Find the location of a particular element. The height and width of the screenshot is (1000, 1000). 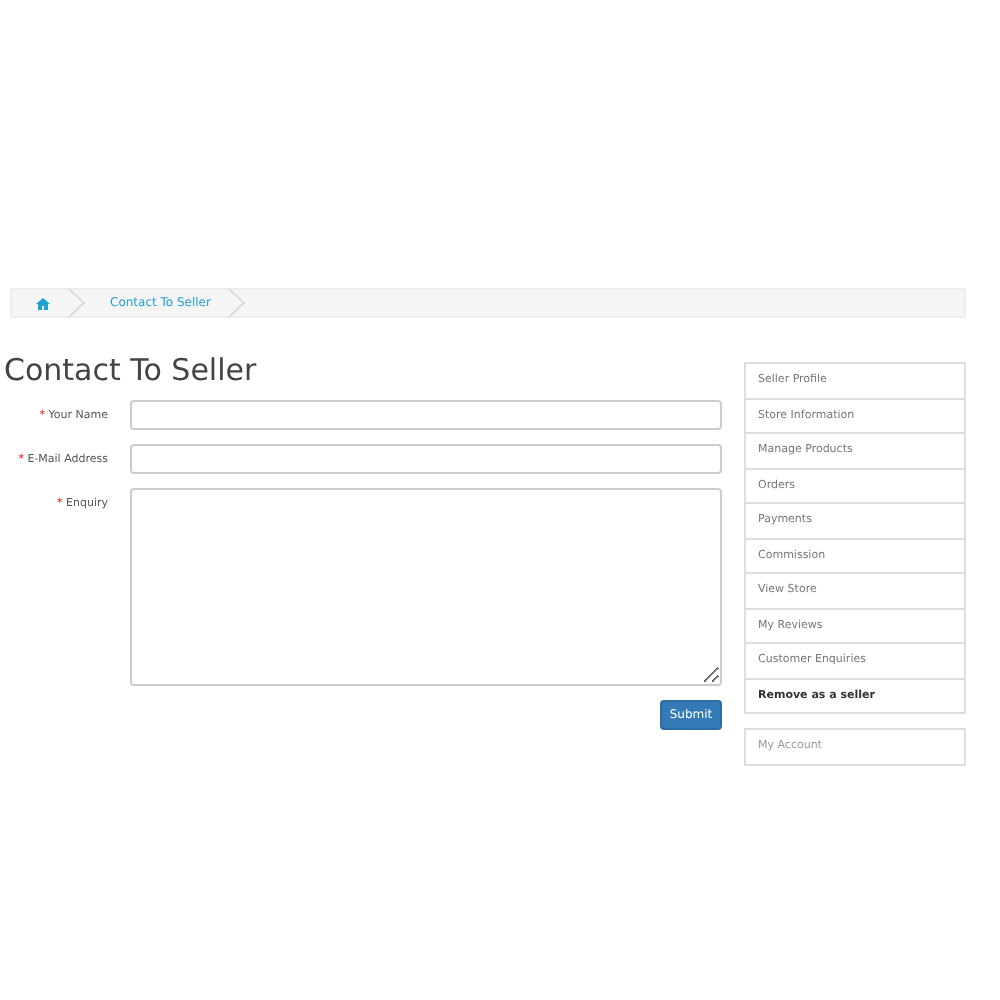

enquiry-field is located at coordinates (426, 587).